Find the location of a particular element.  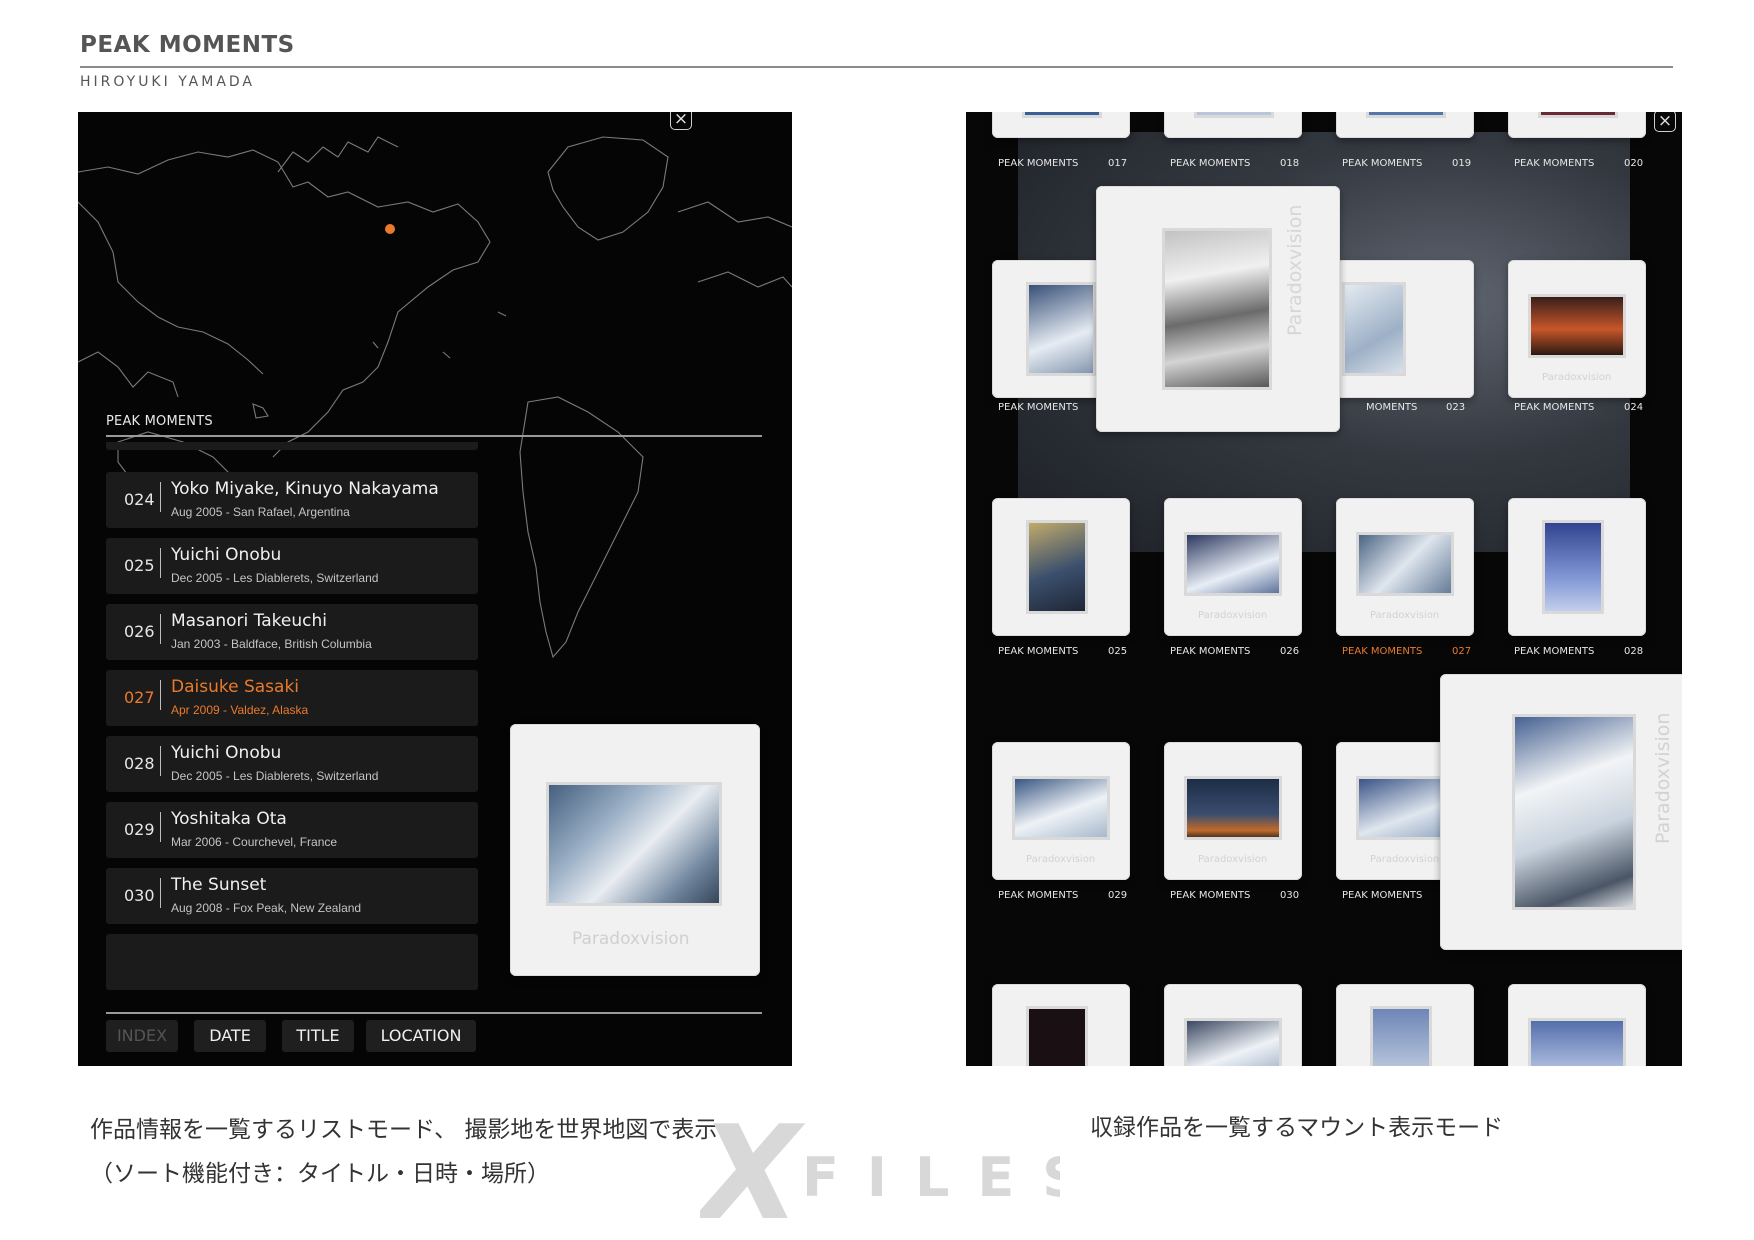

row-detail: Jan 2003 - Baldface, British Columbia is located at coordinates (271, 644).